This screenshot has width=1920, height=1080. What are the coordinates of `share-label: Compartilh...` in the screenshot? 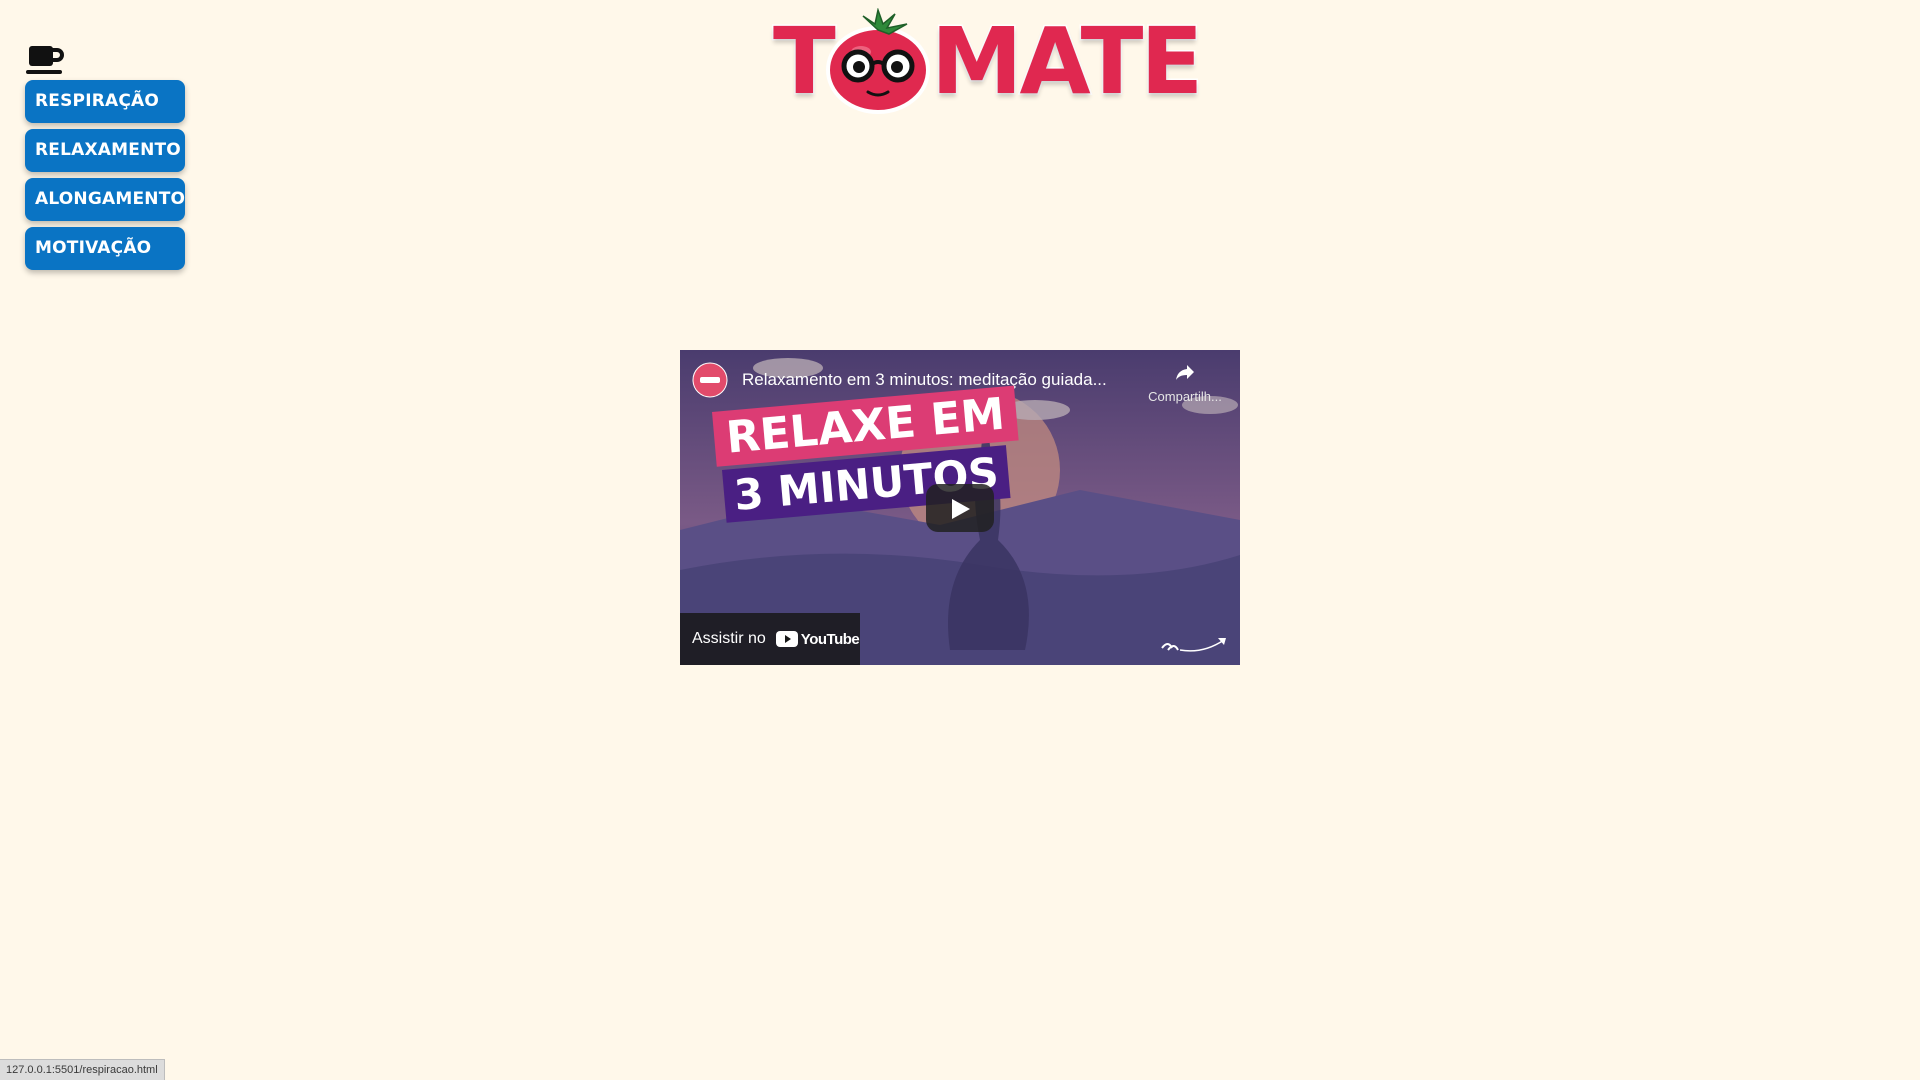 It's located at (1185, 396).